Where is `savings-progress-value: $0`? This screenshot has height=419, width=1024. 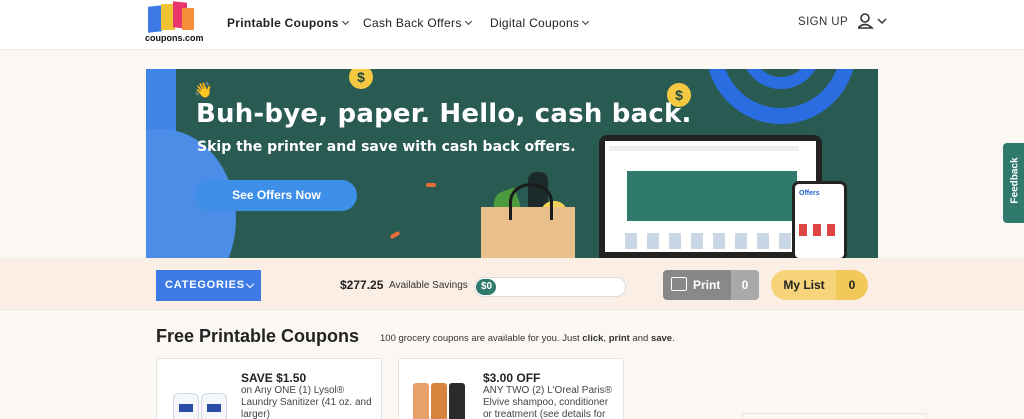
savings-progress-value: $0 is located at coordinates (487, 286).